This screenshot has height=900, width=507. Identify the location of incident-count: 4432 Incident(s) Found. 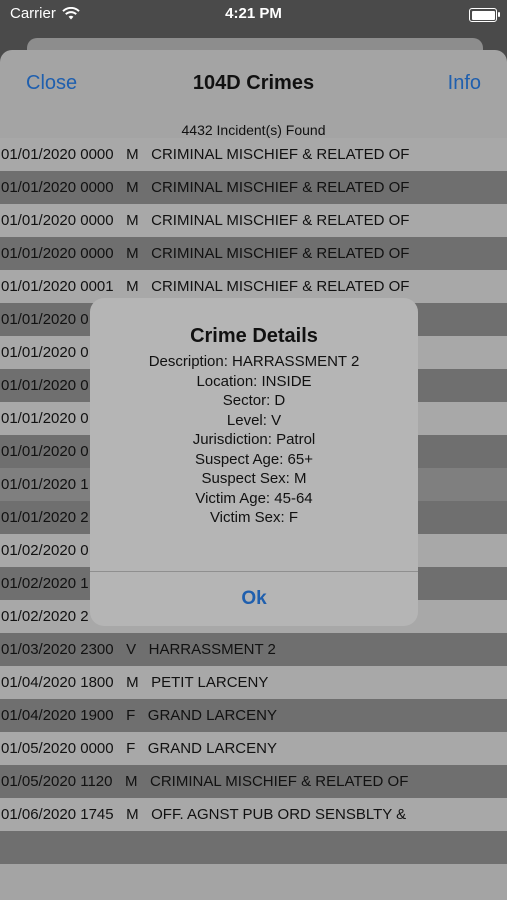
(253, 130).